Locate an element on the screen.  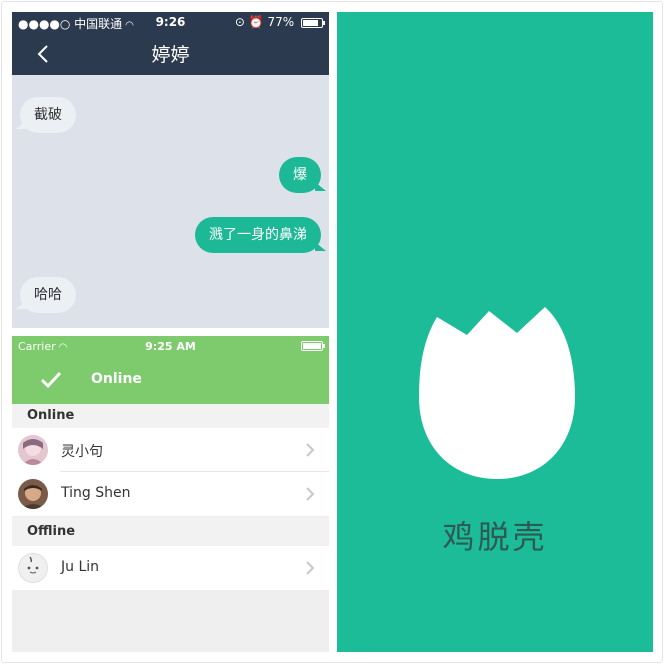
status-right: ⊙ ⏰ 77% is located at coordinates (279, 22).